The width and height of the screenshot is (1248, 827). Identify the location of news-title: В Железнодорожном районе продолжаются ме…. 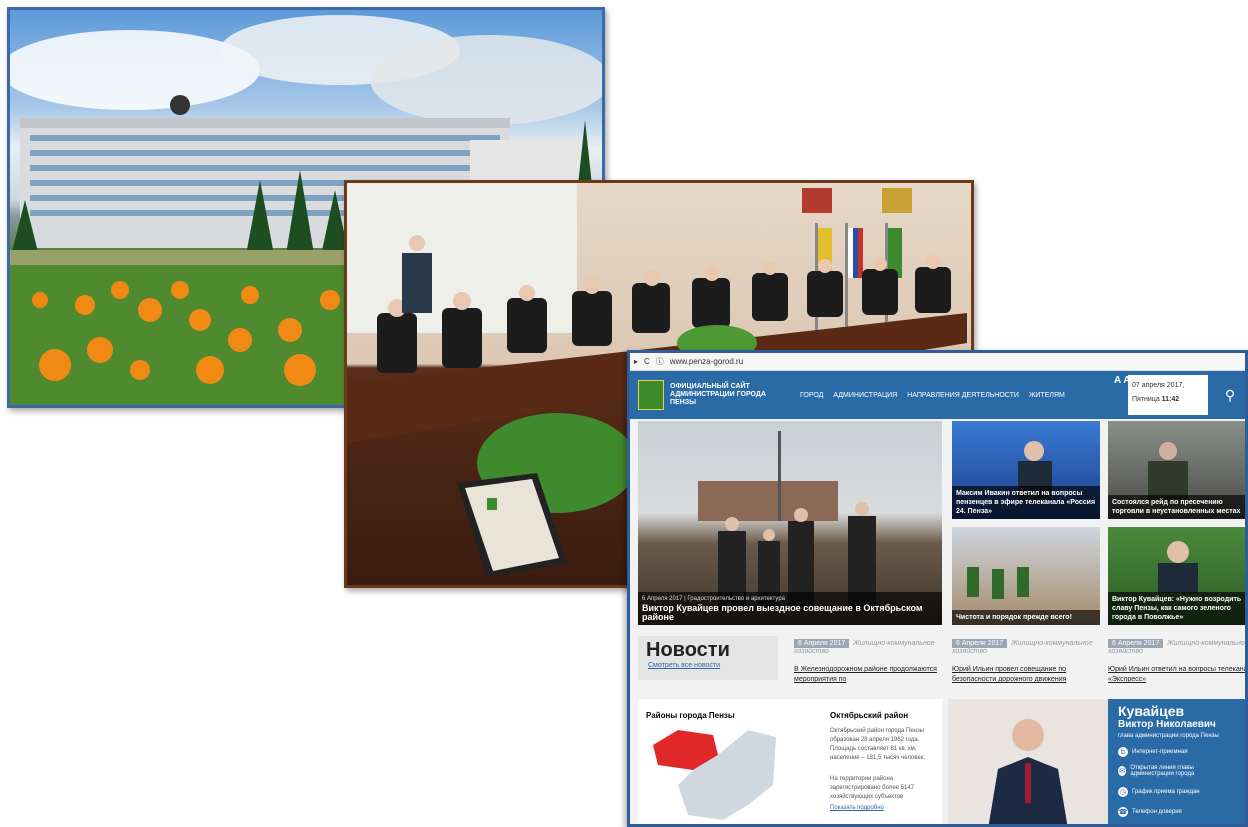
(869, 675).